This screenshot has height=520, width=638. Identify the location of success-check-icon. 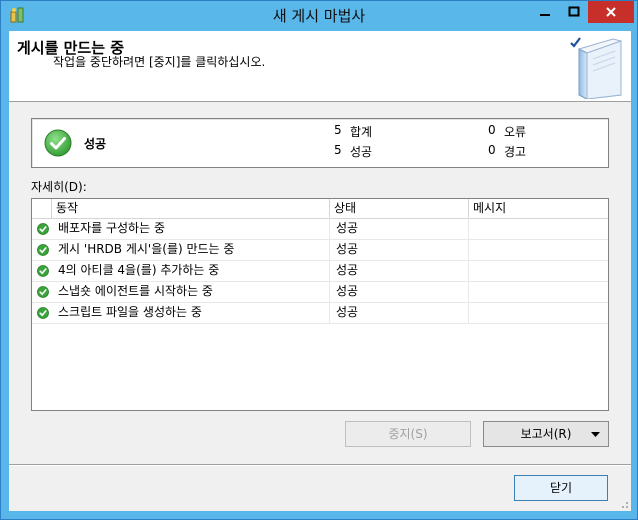
(58, 143).